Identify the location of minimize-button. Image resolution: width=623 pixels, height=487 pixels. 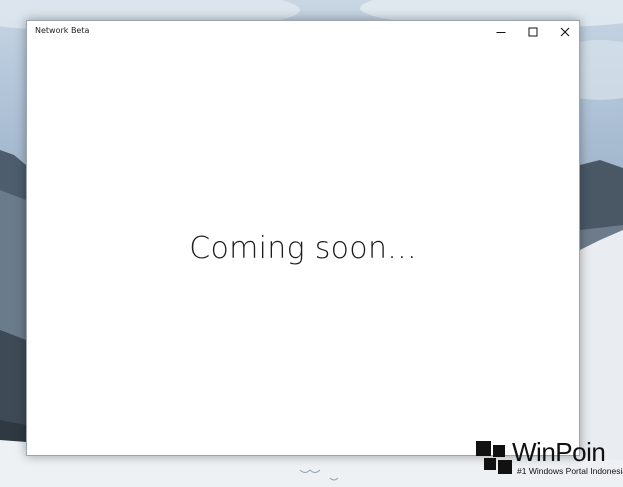
(501, 32).